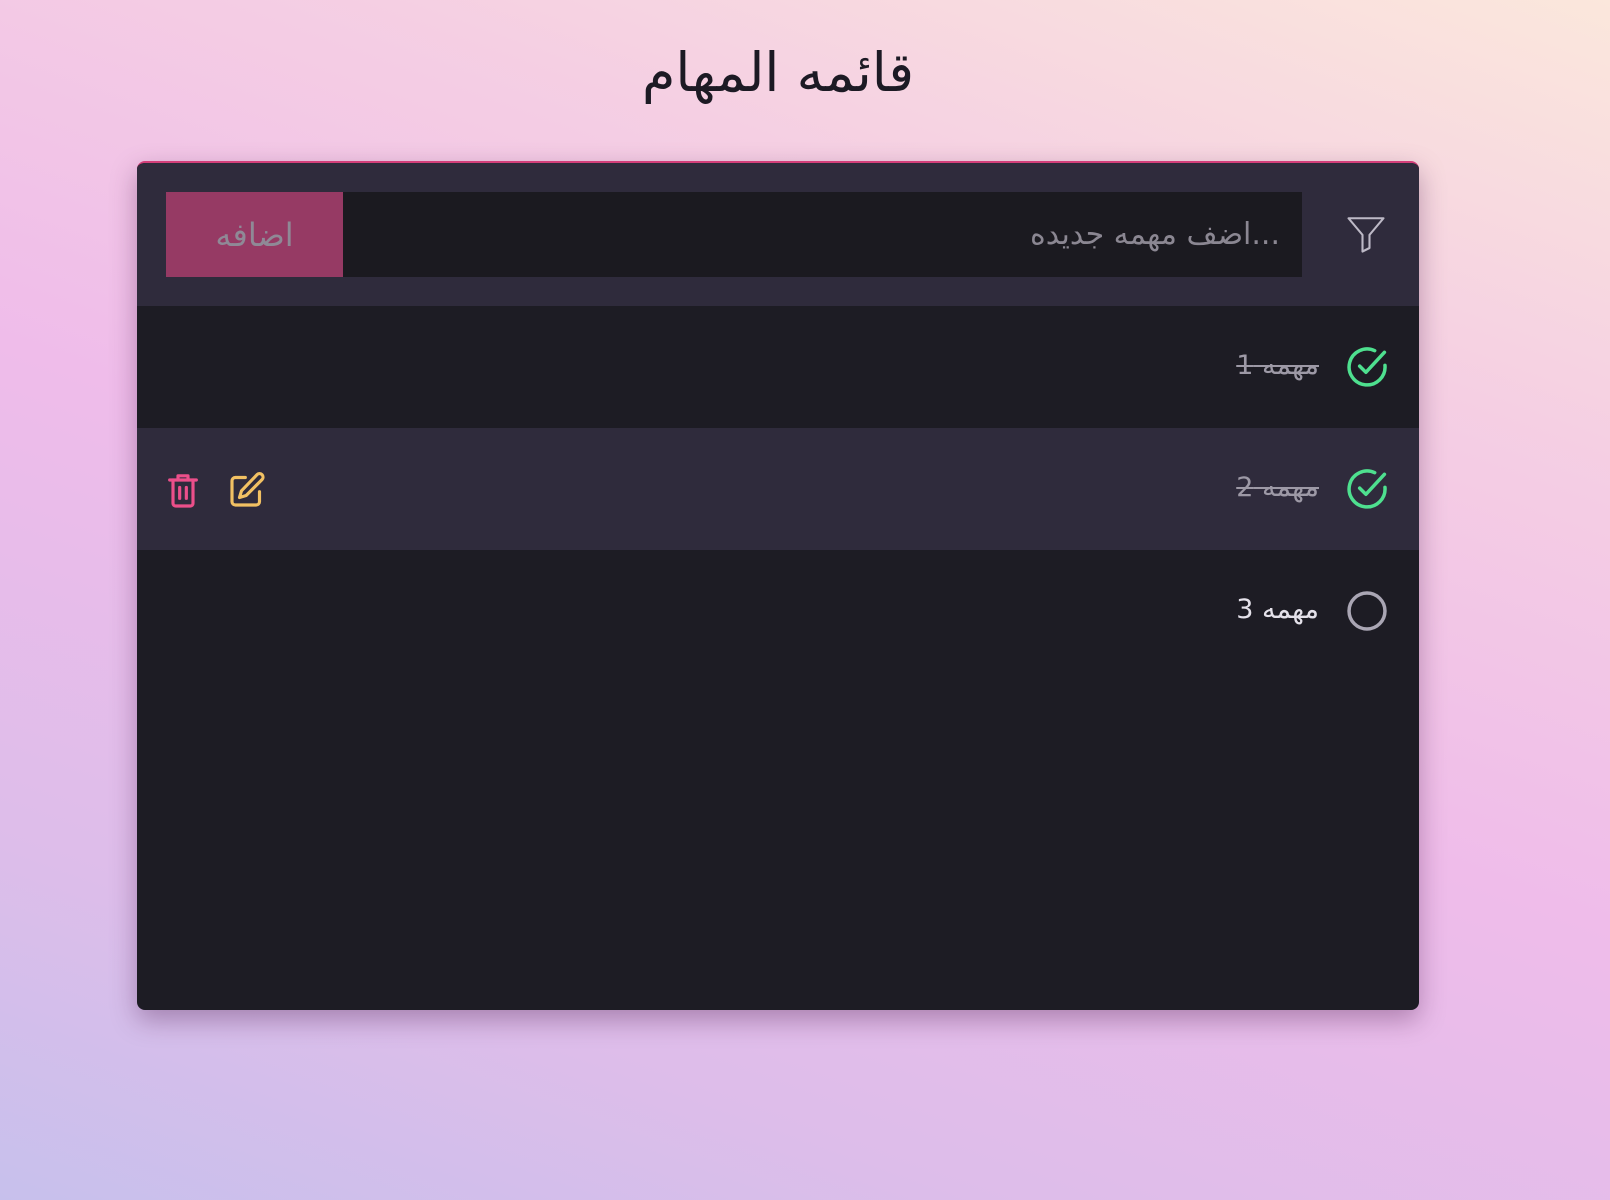 The height and width of the screenshot is (1200, 1610). Describe the element at coordinates (778, 72) in the screenshot. I see `page-title: قائمه المهام` at that location.